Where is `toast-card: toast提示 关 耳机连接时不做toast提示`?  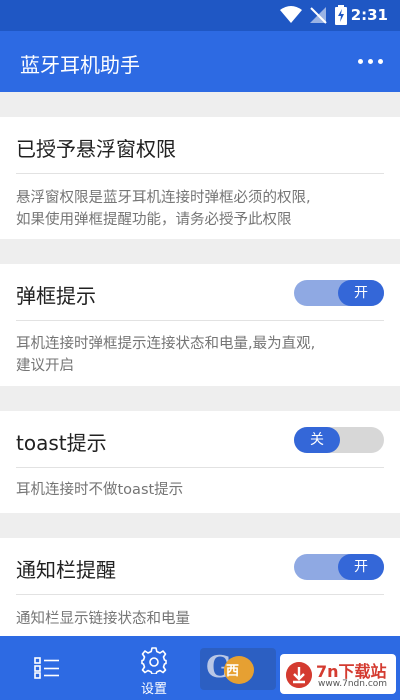
toast-card: toast提示 关 耳机连接时不做toast提示 is located at coordinates (200, 462).